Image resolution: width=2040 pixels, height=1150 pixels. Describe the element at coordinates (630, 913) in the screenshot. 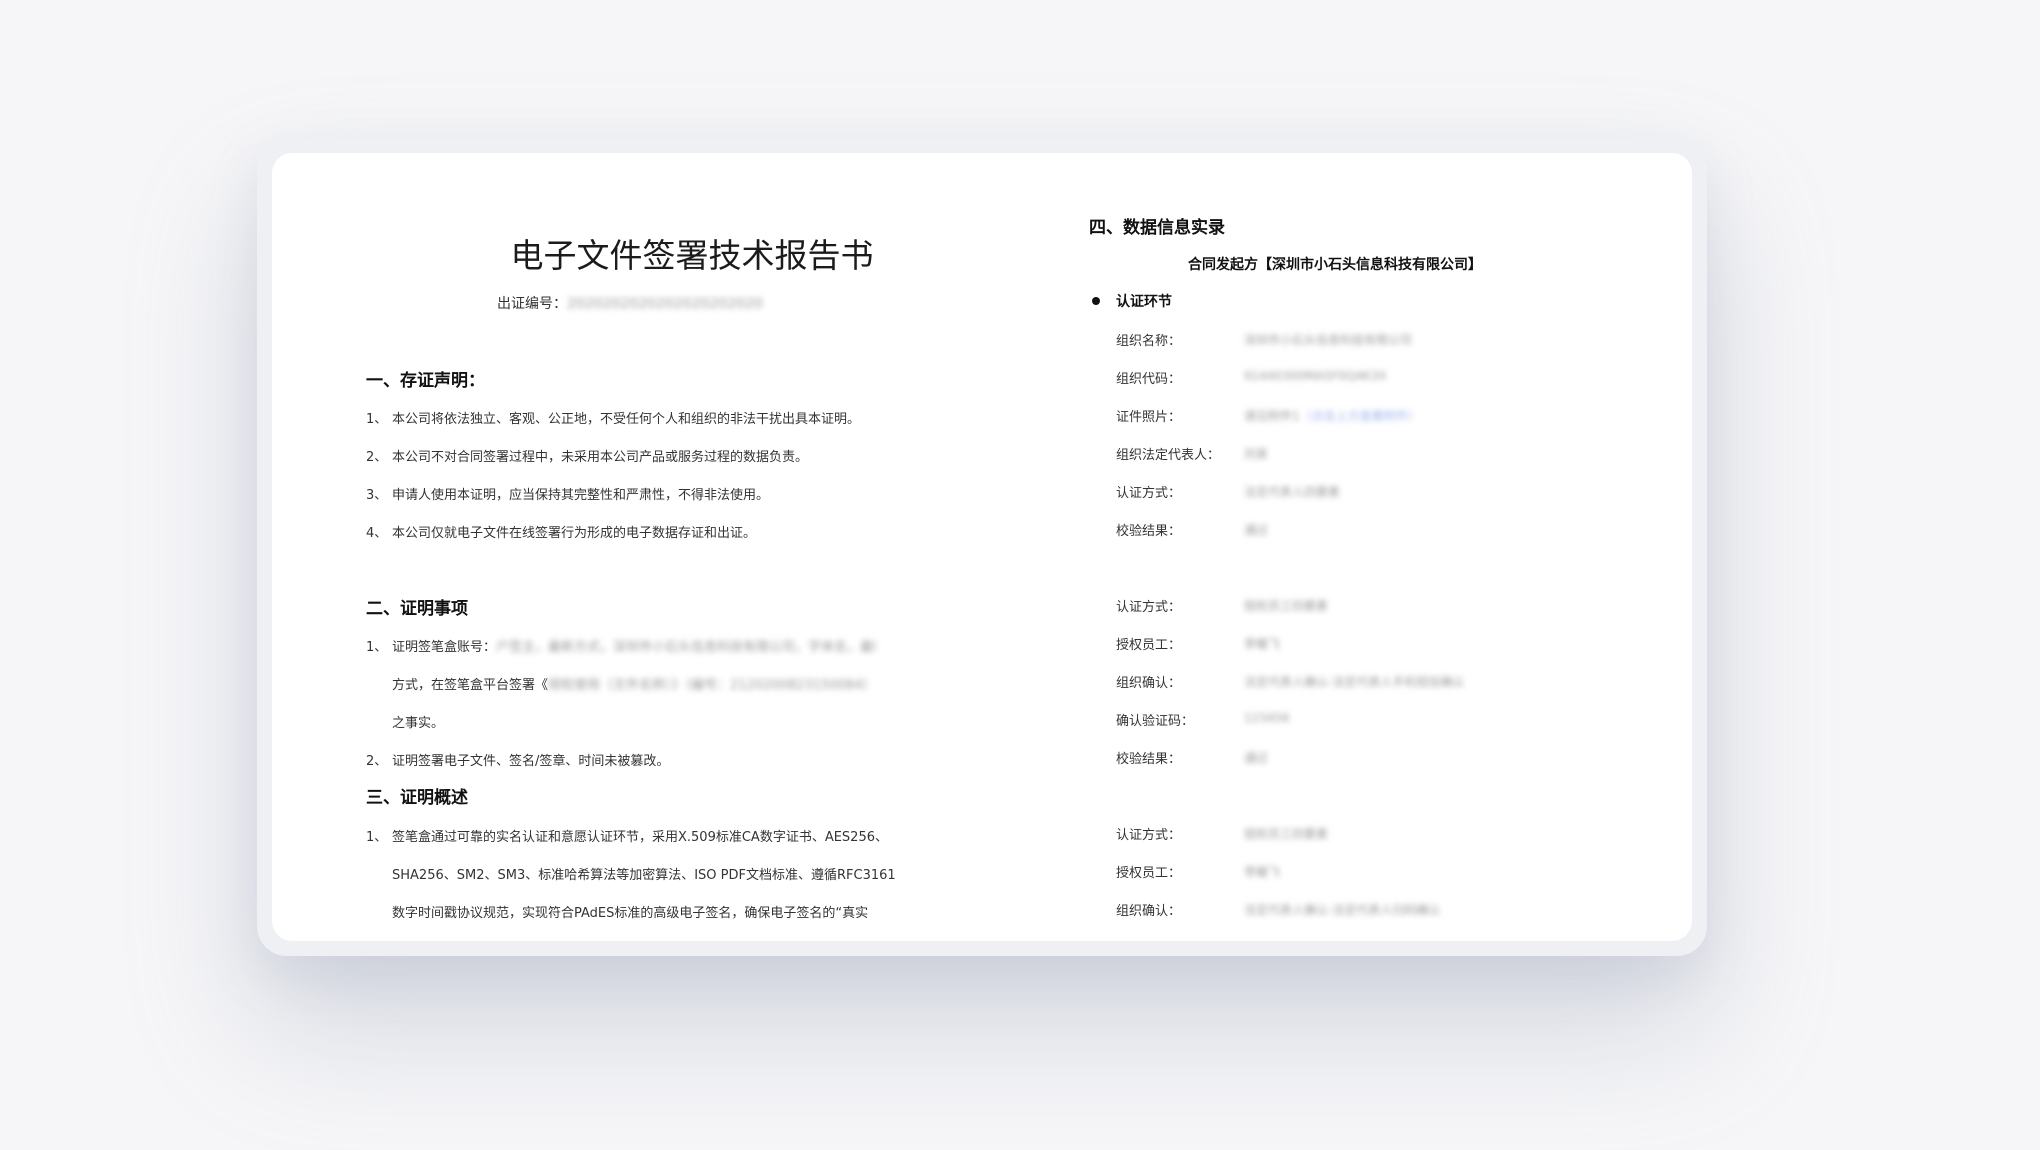

I see `list-item-continuation: 数字时间戳协议规范，实现符合PAdES标准的高级电子签名，确保电子签名的“真实` at that location.